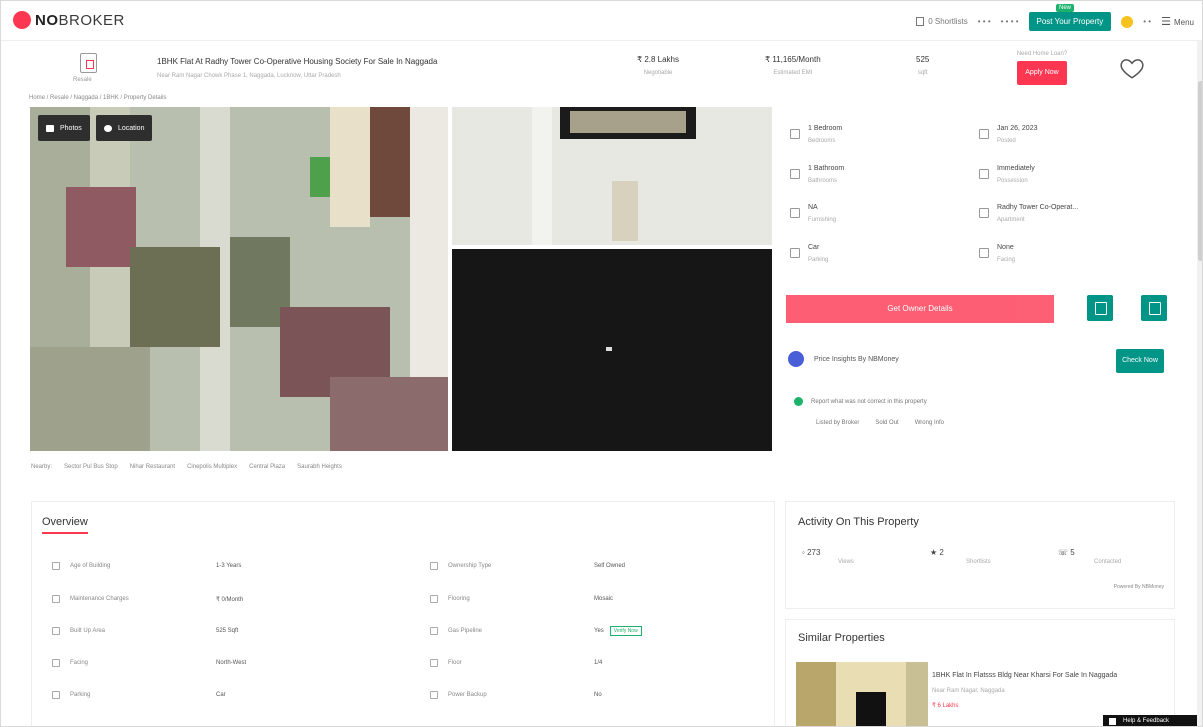 The image size is (1203, 727). What do you see at coordinates (267, 467) in the screenshot?
I see `landmark-item: Central Plaza` at bounding box center [267, 467].